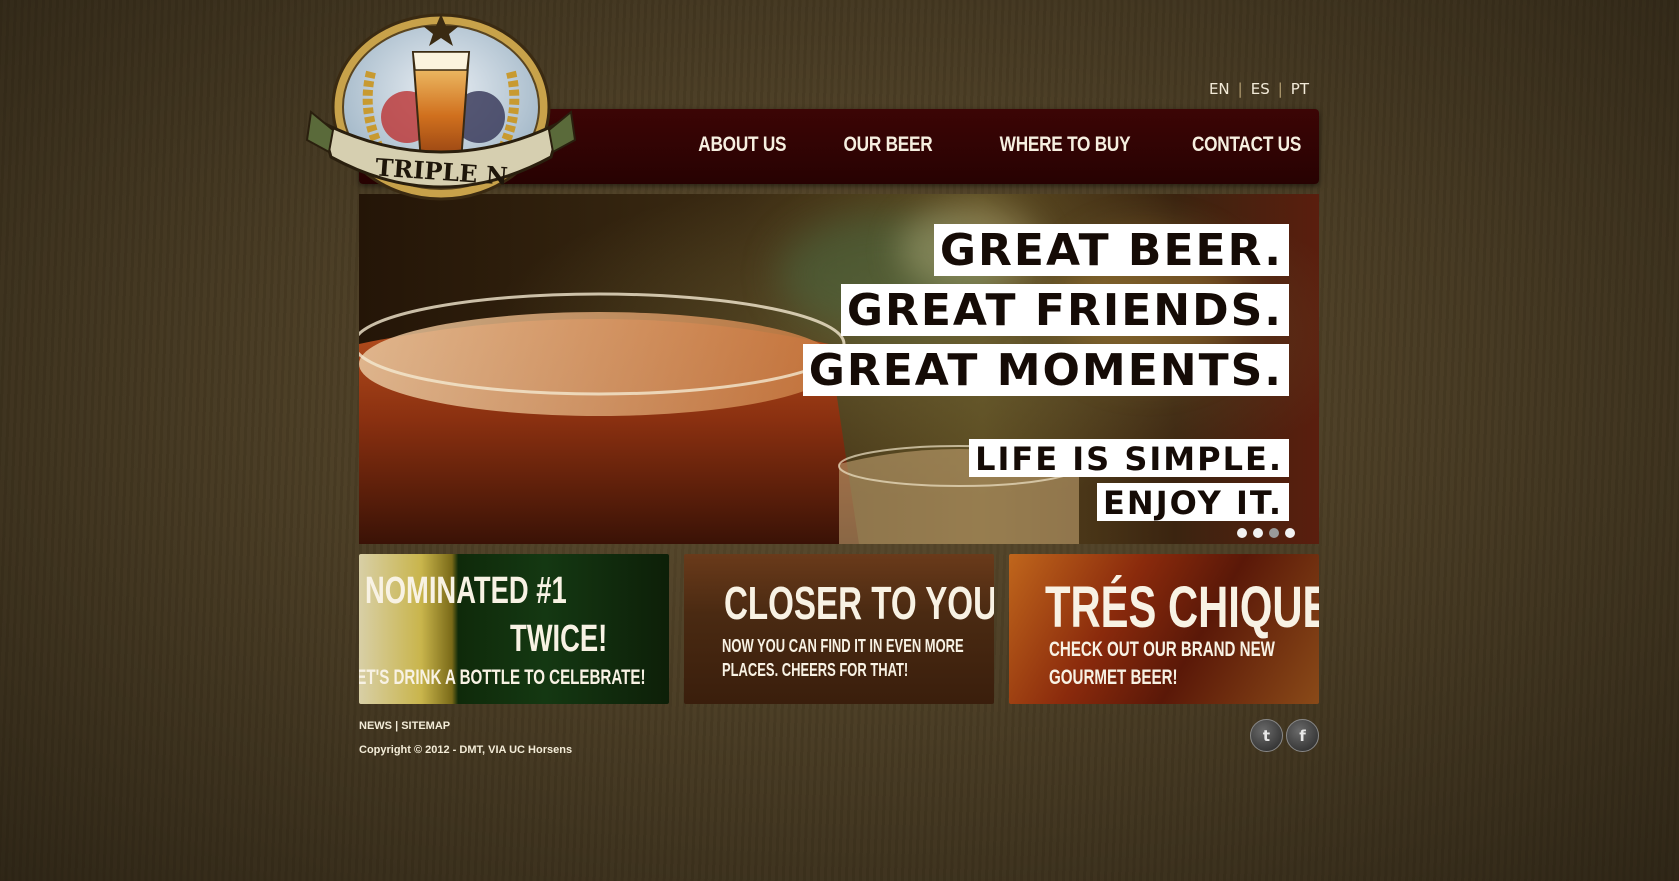  Describe the element at coordinates (815, 670) in the screenshot. I see `teaser-subtitle-line-2: PLACES. CHEERS FOR THAT!` at that location.